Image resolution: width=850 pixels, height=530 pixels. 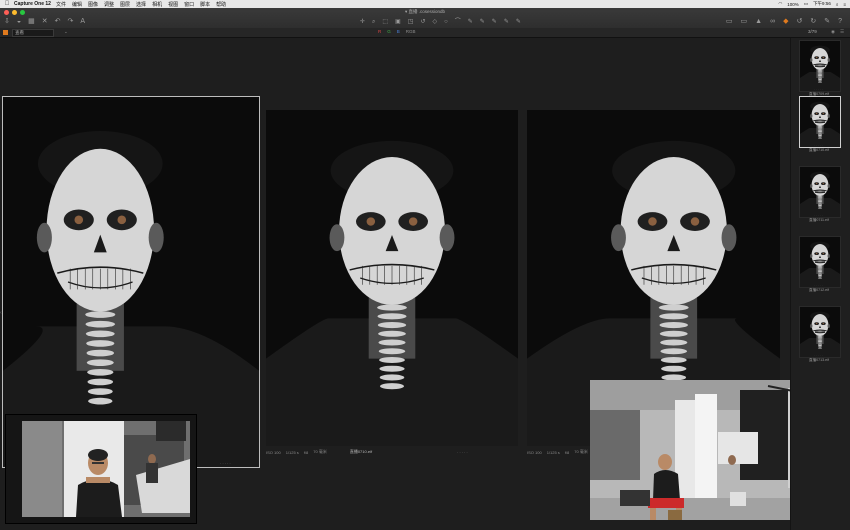 What do you see at coordinates (534, 452) in the screenshot?
I see `iso-value: ISO 100` at bounding box center [534, 452].